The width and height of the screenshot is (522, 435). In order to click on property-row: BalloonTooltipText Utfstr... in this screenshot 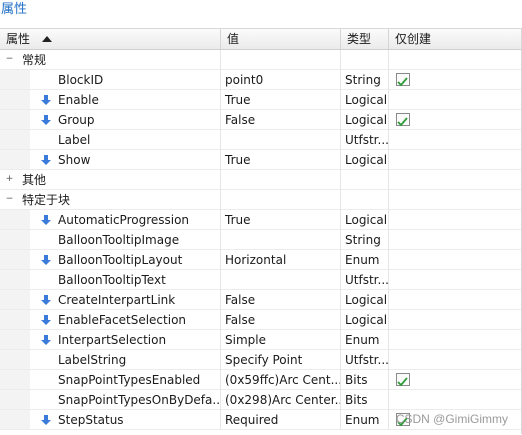, I will do `click(261, 280)`.